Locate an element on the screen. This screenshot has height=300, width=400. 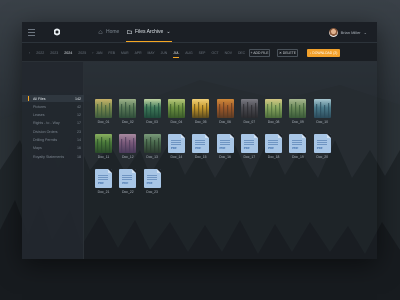
year-selector: ‹ 2022 2023 2024 2025 › is located at coordinates (61, 53).